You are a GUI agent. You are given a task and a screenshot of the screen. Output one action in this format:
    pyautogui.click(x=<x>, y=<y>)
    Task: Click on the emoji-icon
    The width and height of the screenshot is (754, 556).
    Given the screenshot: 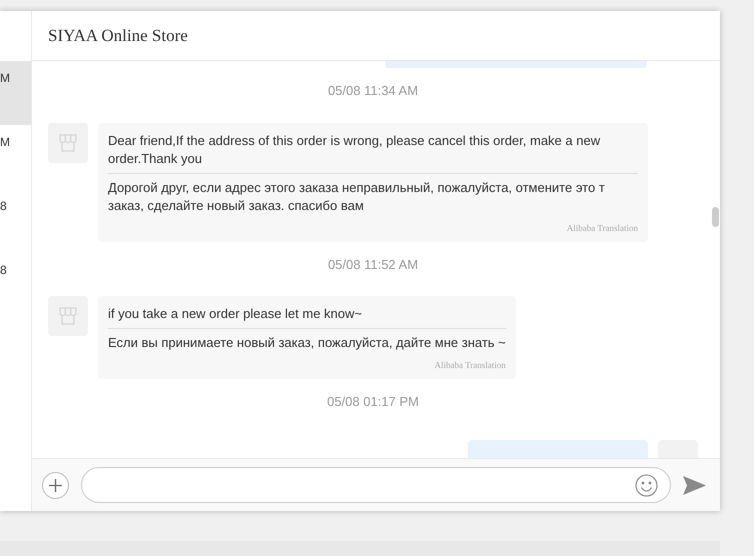 What is the action you would take?
    pyautogui.click(x=646, y=485)
    